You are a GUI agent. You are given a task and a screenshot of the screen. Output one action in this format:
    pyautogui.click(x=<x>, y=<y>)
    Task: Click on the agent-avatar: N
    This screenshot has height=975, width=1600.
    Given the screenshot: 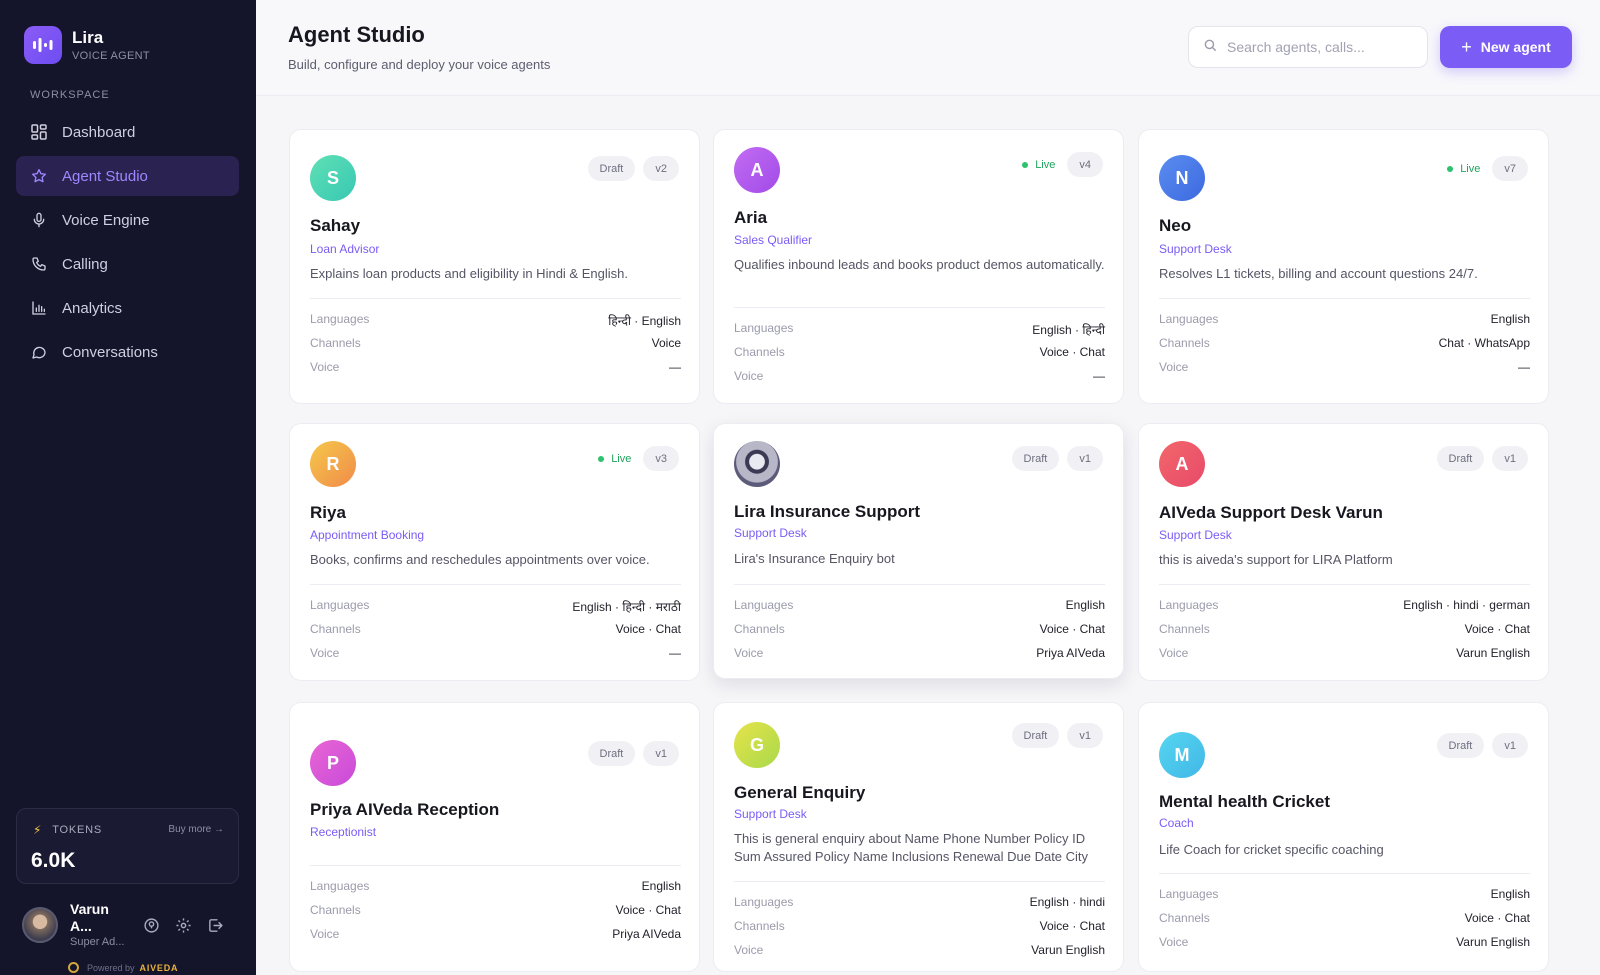 What is the action you would take?
    pyautogui.click(x=1182, y=178)
    